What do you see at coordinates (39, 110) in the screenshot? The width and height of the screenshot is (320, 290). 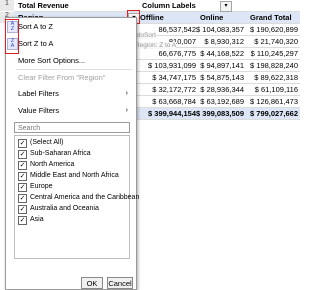 I see `value-filters-label: Value Filters` at bounding box center [39, 110].